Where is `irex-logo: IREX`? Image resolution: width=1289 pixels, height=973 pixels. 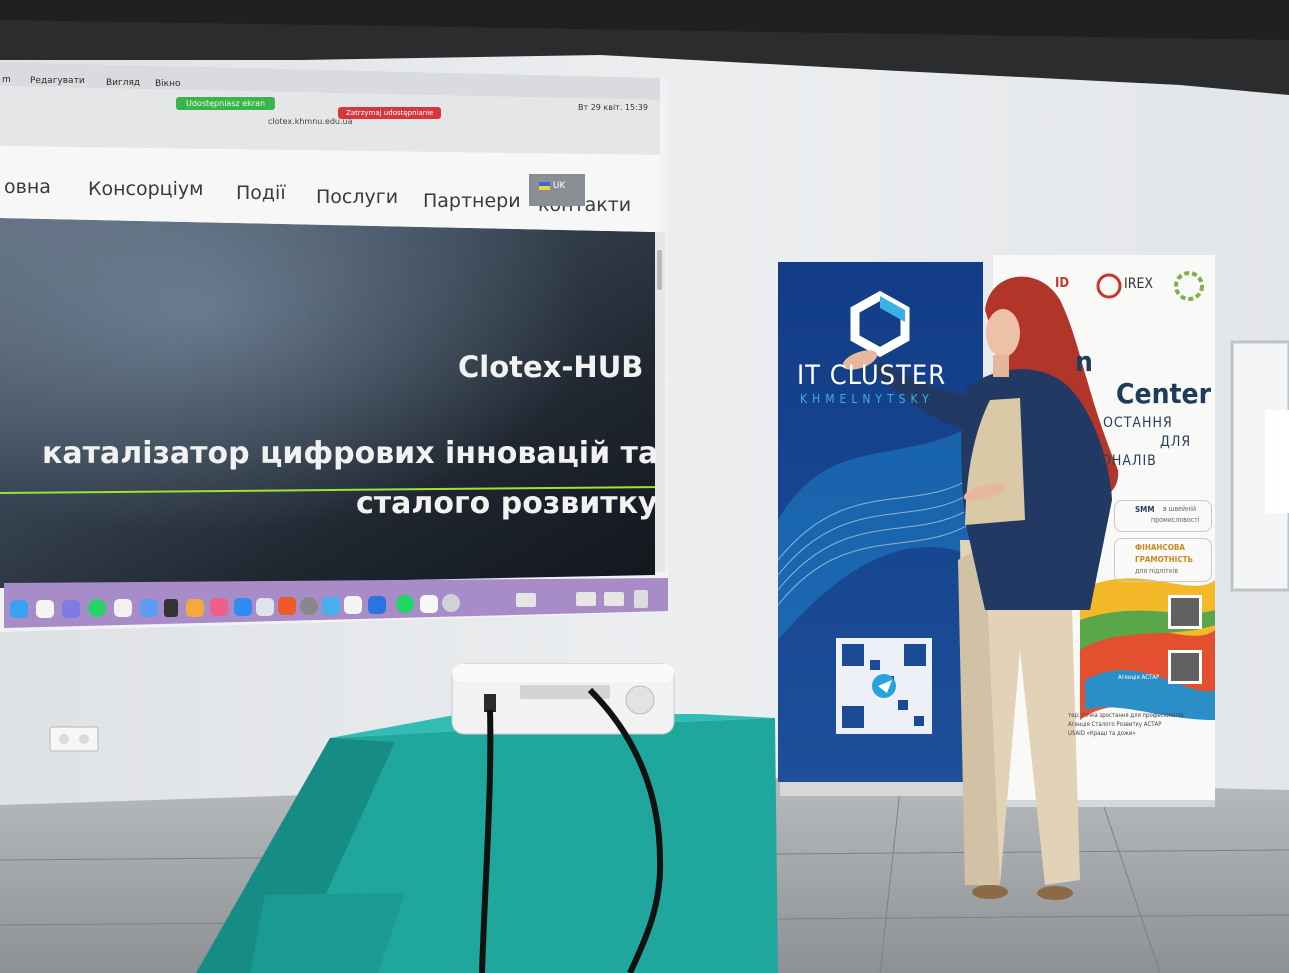
irex-logo: IREX is located at coordinates (1139, 284).